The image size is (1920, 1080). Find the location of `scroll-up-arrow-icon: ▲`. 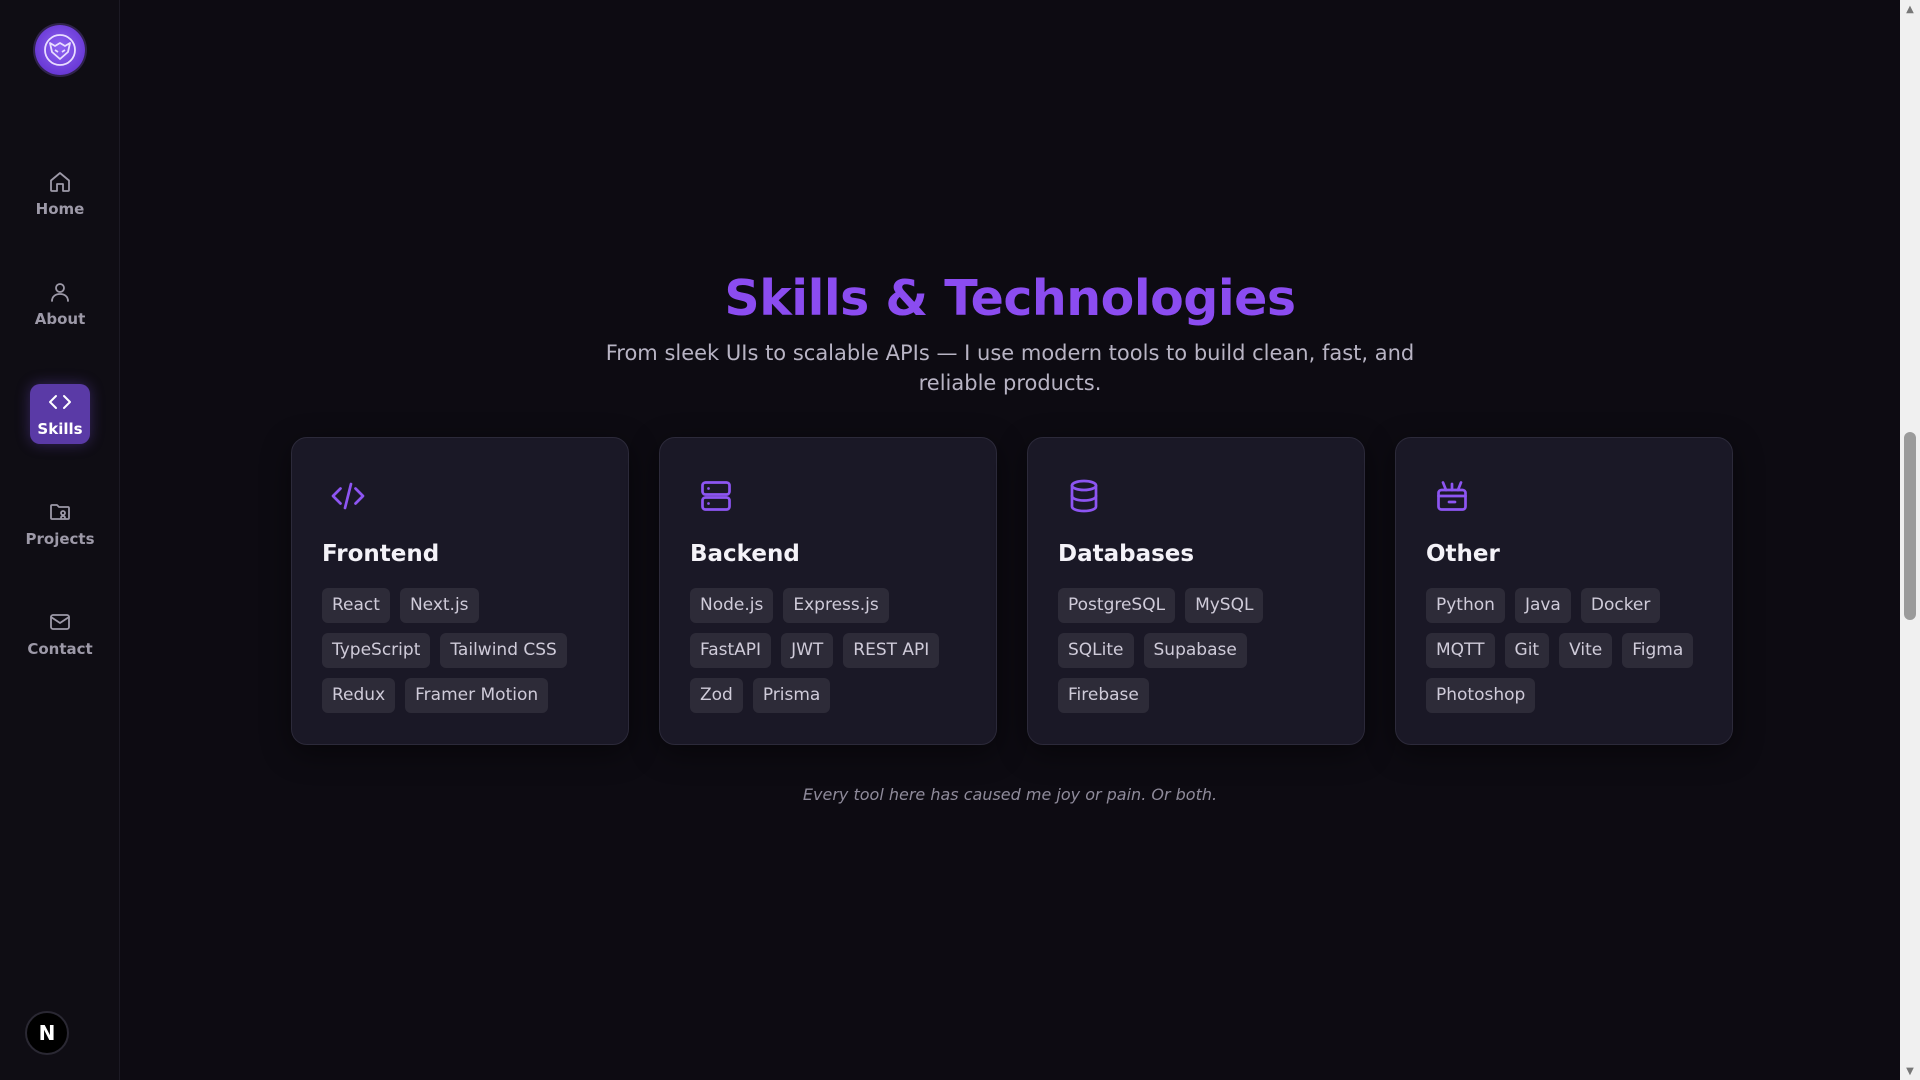

scroll-up-arrow-icon: ▲ is located at coordinates (1910, 9).